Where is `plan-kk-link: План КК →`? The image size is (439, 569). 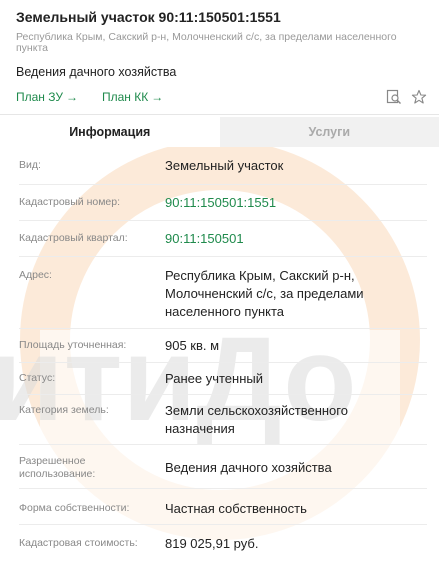 plan-kk-link: План КК → is located at coordinates (132, 97).